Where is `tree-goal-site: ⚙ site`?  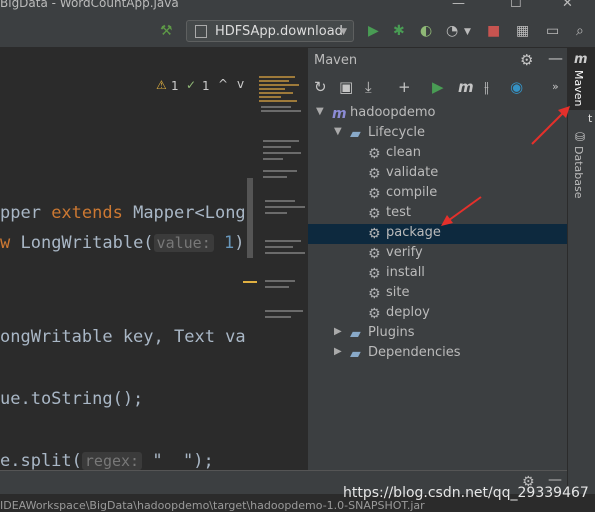
tree-goal-site: ⚙ site is located at coordinates (438, 294).